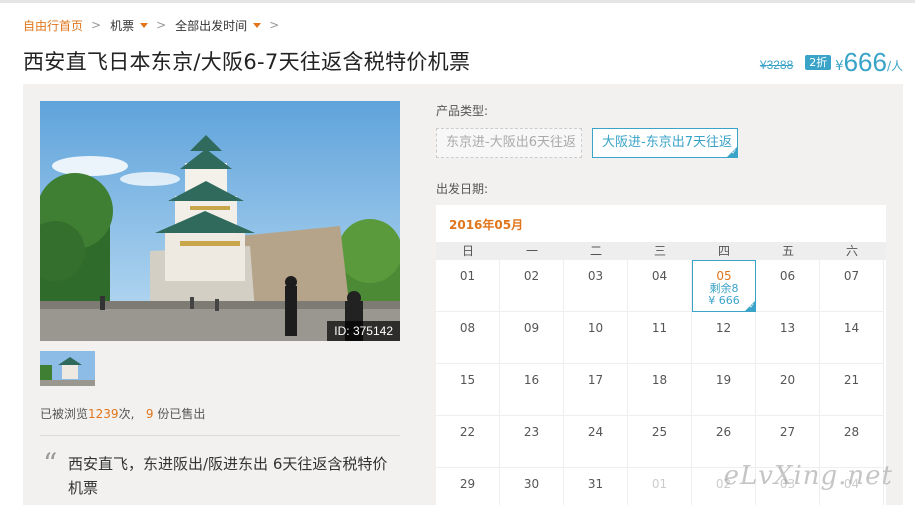 This screenshot has width=915, height=505. Describe the element at coordinates (724, 390) in the screenshot. I see `calendar-day: 19` at that location.